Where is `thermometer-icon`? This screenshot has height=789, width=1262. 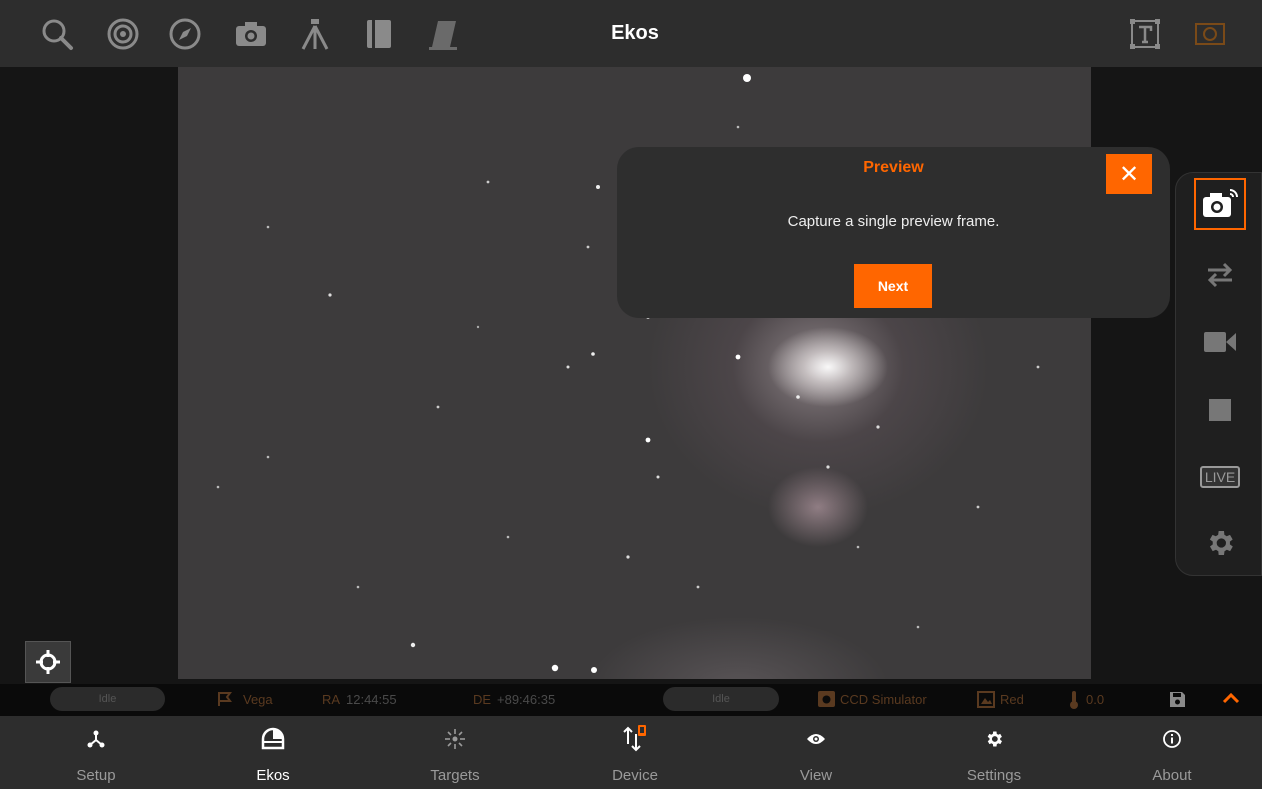 thermometer-icon is located at coordinates (1074, 700).